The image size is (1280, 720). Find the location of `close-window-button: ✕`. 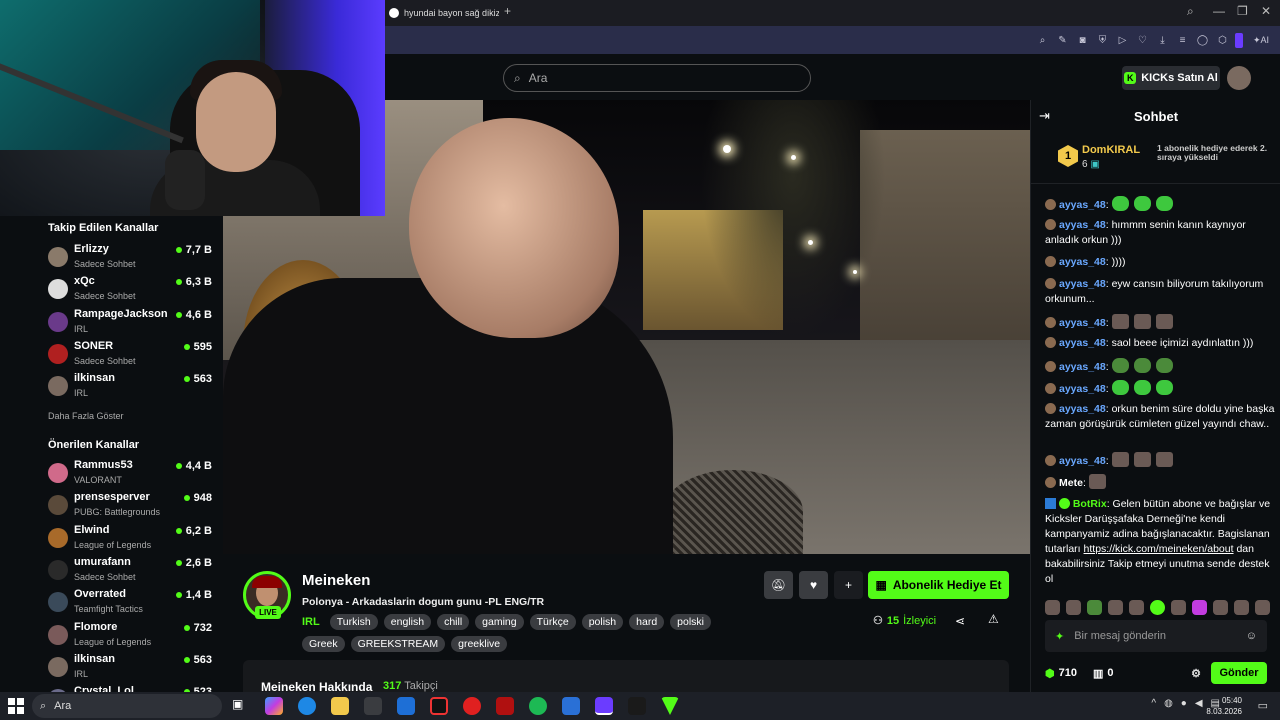

close-window-button: ✕ is located at coordinates (1266, 11).